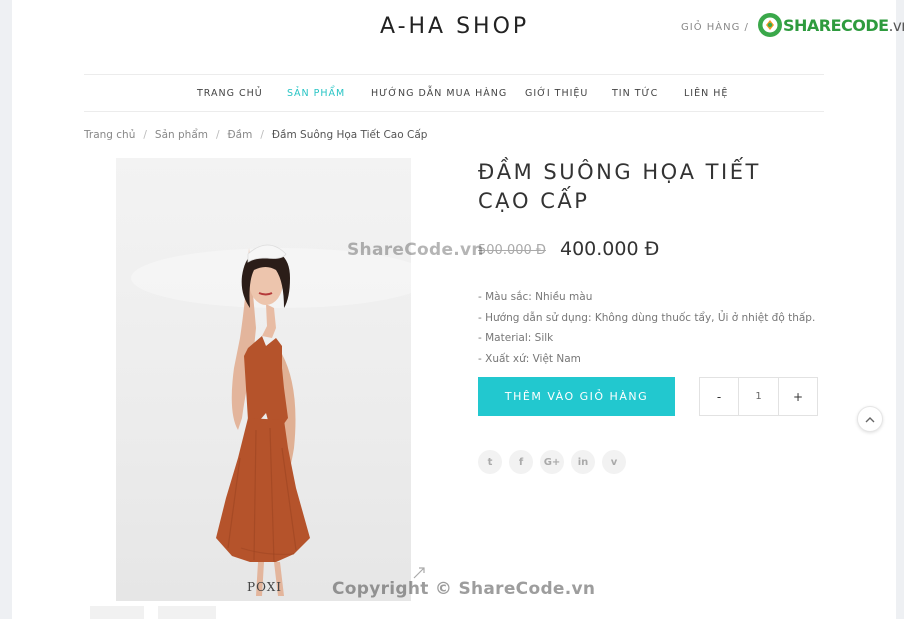 The image size is (904, 619). What do you see at coordinates (316, 93) in the screenshot?
I see `nav-item-products: SẢN PHẨM` at bounding box center [316, 93].